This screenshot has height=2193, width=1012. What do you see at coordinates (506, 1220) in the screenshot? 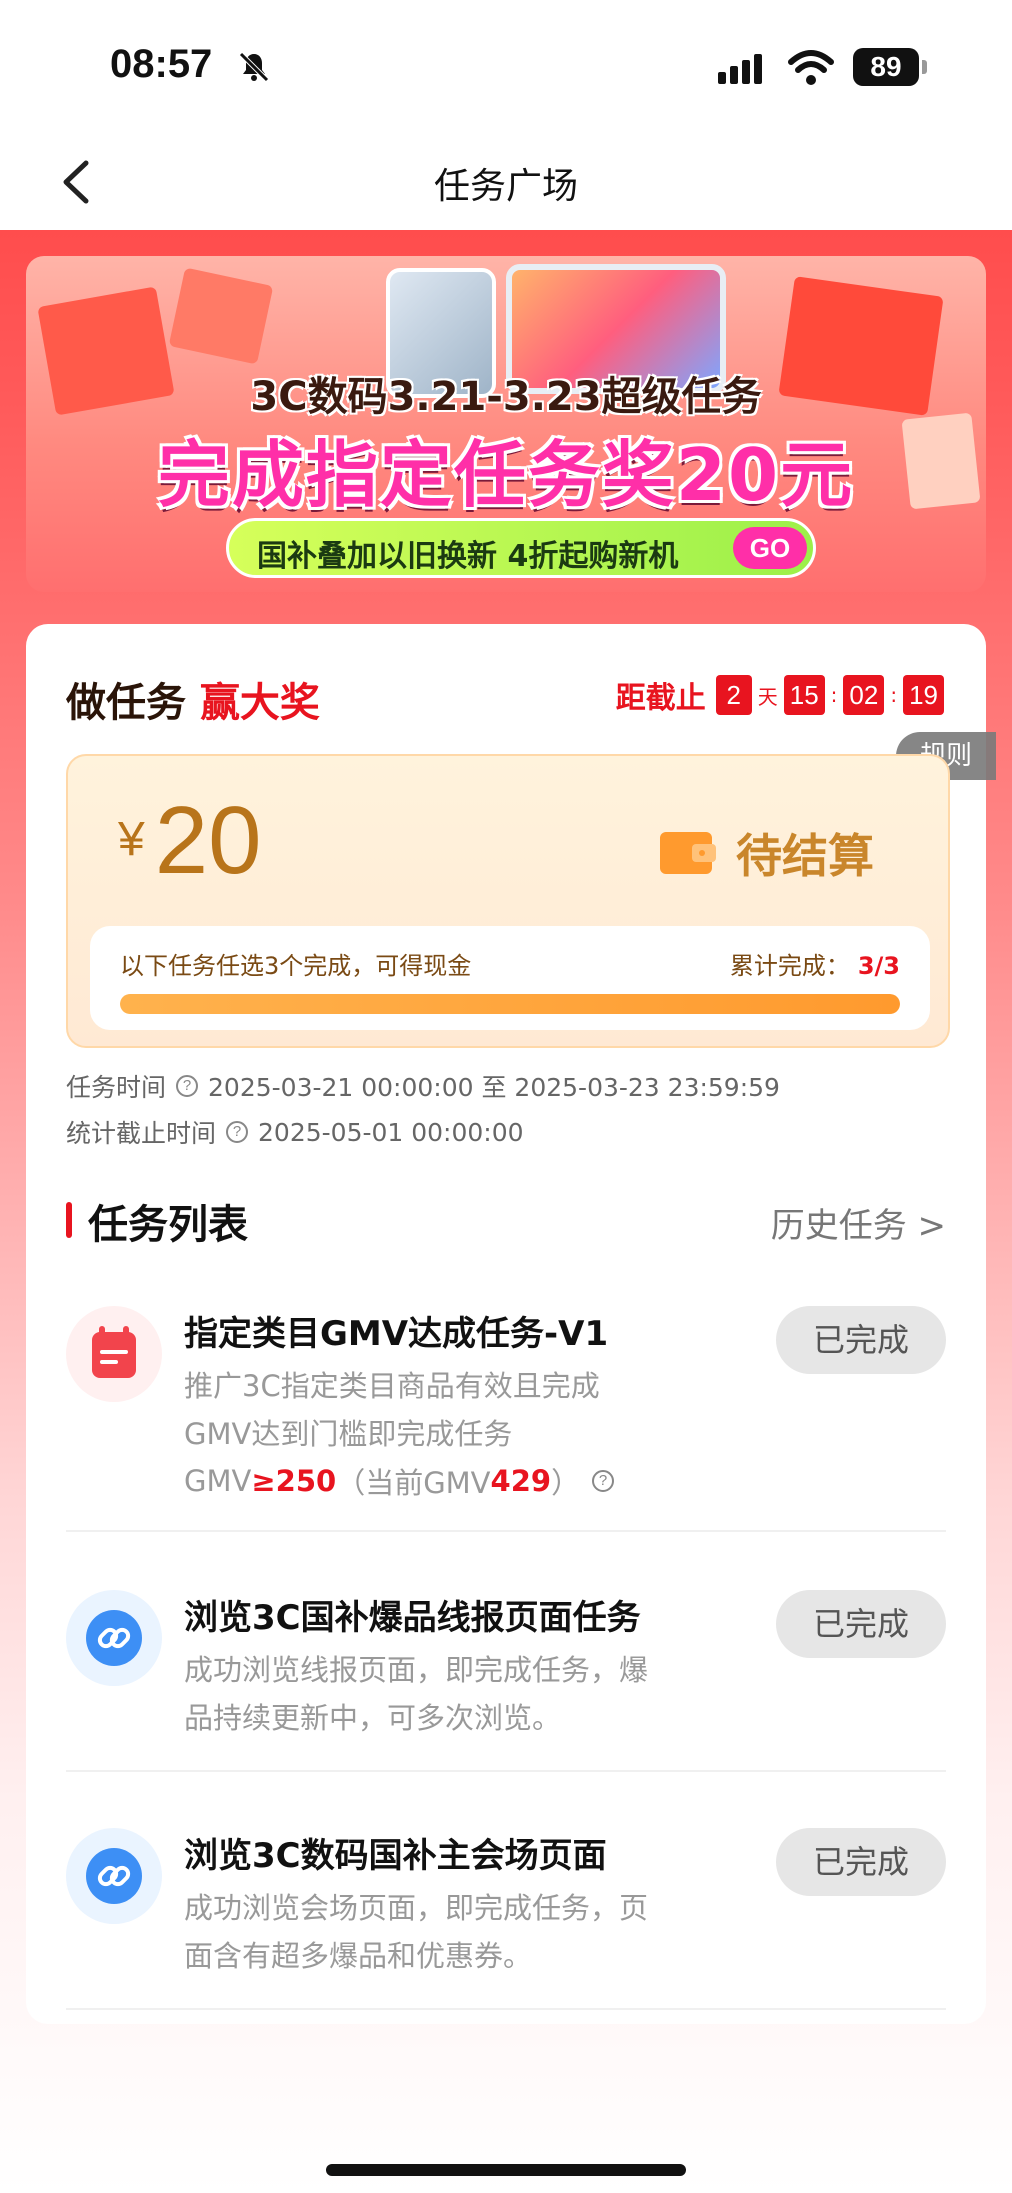
I see `task-list-header: 任务列表 历史任务 >` at bounding box center [506, 1220].